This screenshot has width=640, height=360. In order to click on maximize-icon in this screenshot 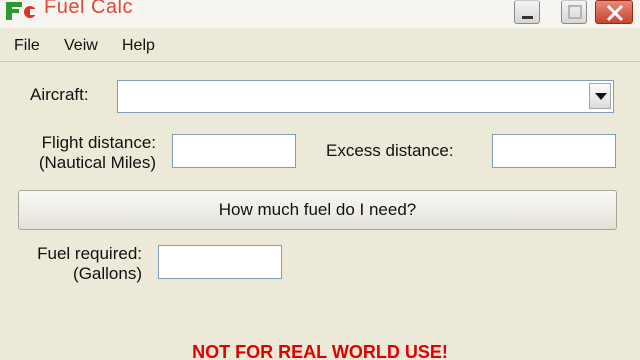, I will do `click(575, 12)`.